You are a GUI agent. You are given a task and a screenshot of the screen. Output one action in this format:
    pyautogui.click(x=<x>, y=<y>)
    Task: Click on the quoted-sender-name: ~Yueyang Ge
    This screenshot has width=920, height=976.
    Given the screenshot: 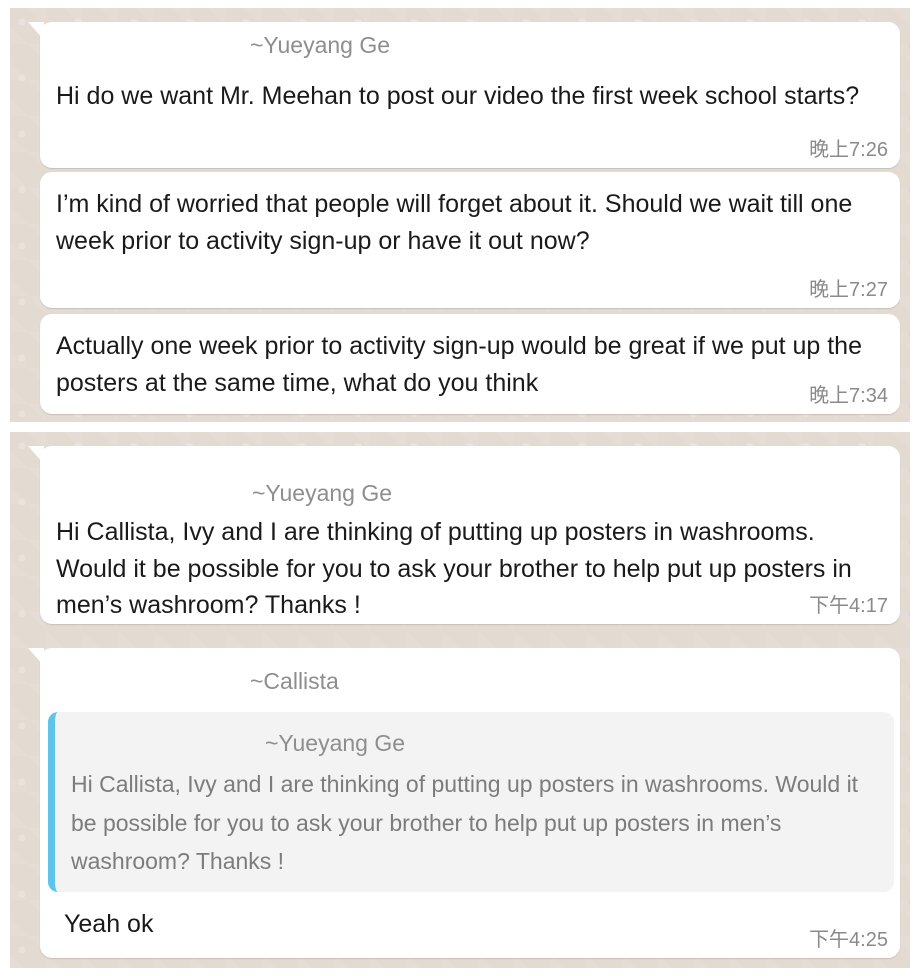 What is the action you would take?
    pyautogui.click(x=335, y=743)
    